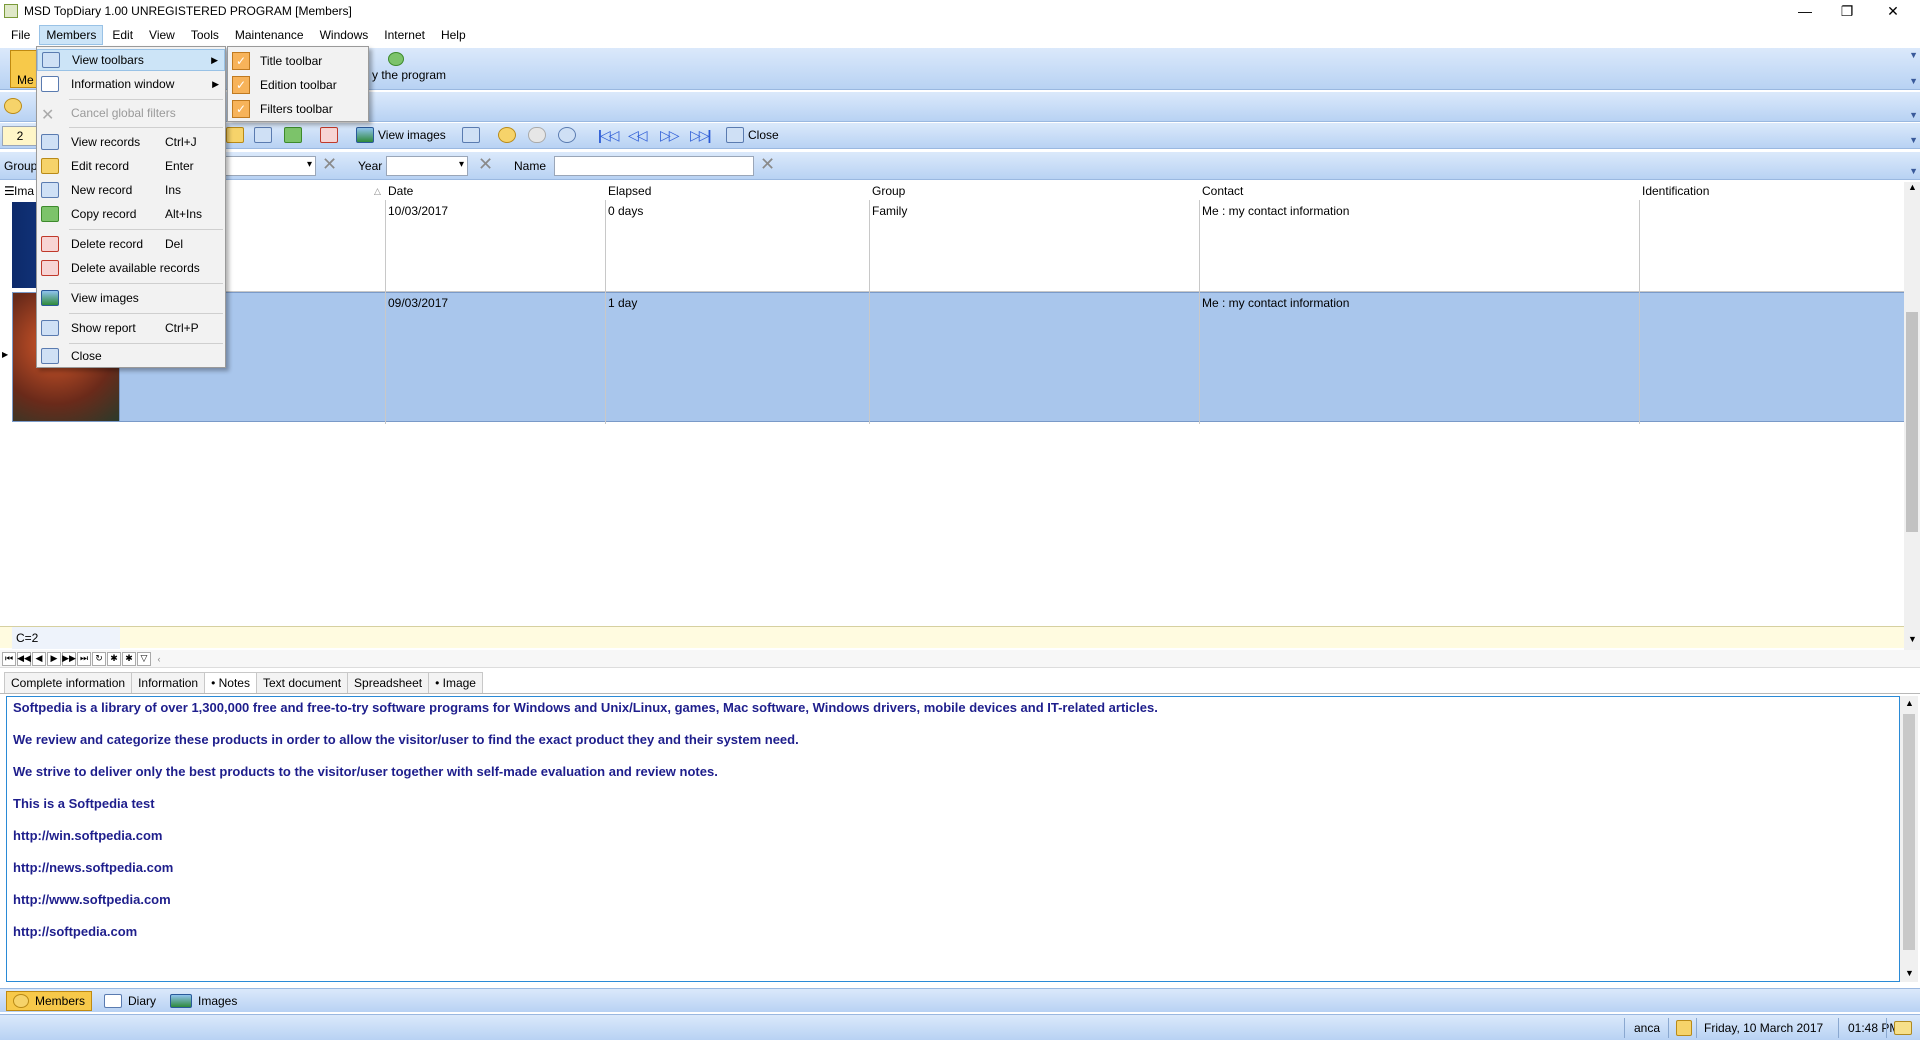  I want to click on notes-vertical-scrollbar: ▲ ▼, so click(1909, 839).